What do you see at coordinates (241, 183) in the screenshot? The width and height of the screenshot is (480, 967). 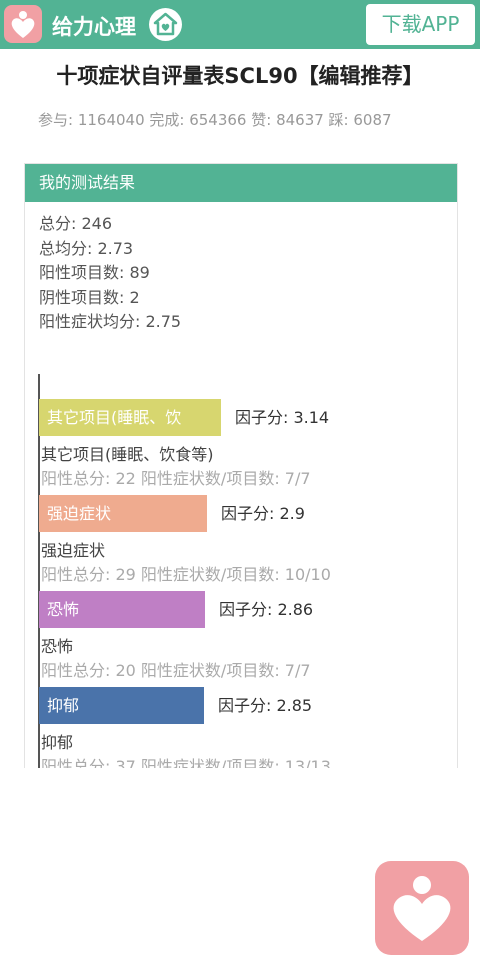 I see `result-card-heading: 我的测试结果` at bounding box center [241, 183].